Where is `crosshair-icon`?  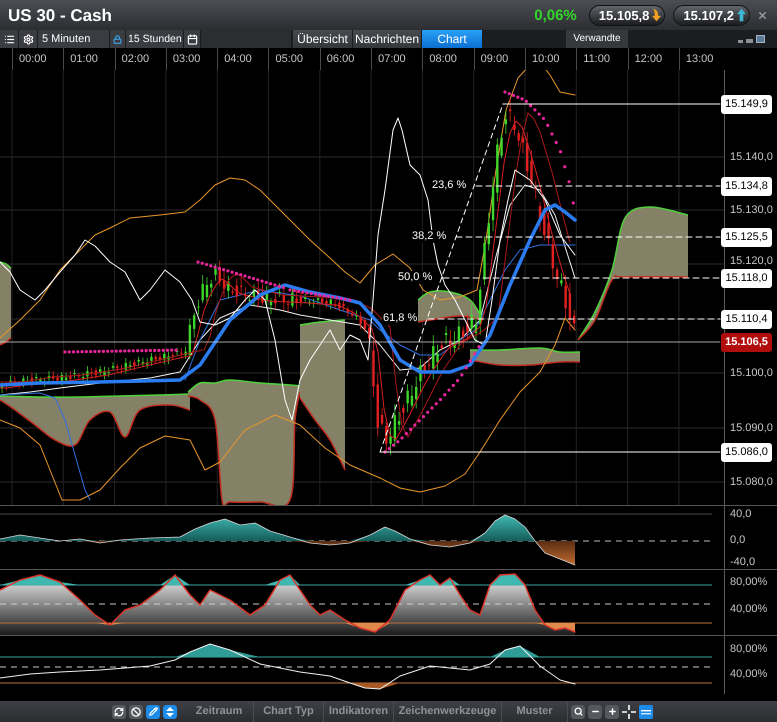 crosshair-icon is located at coordinates (629, 711).